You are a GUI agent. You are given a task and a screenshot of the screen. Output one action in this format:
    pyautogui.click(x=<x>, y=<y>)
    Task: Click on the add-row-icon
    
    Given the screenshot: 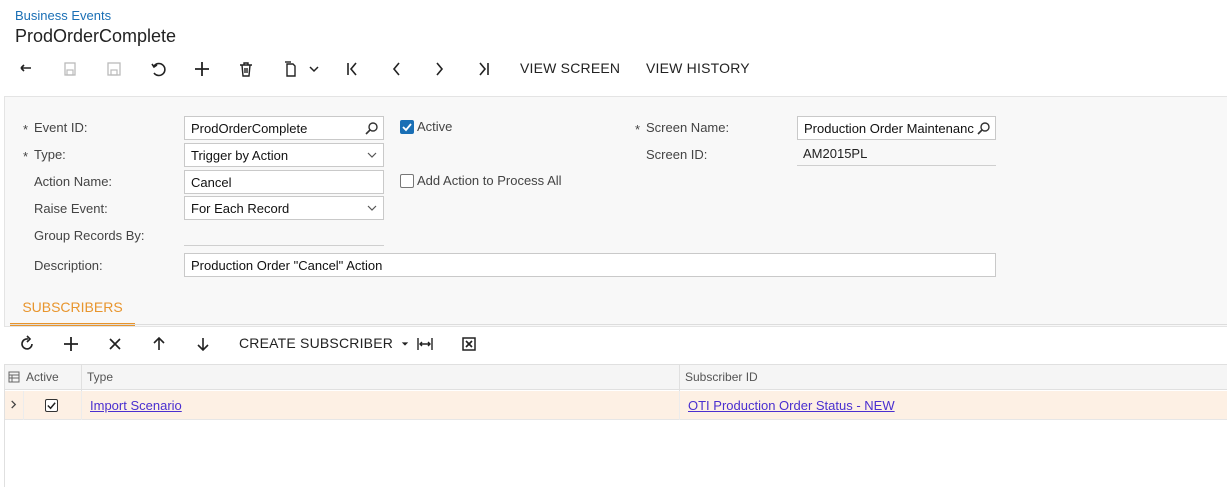 What is the action you would take?
    pyautogui.click(x=71, y=344)
    